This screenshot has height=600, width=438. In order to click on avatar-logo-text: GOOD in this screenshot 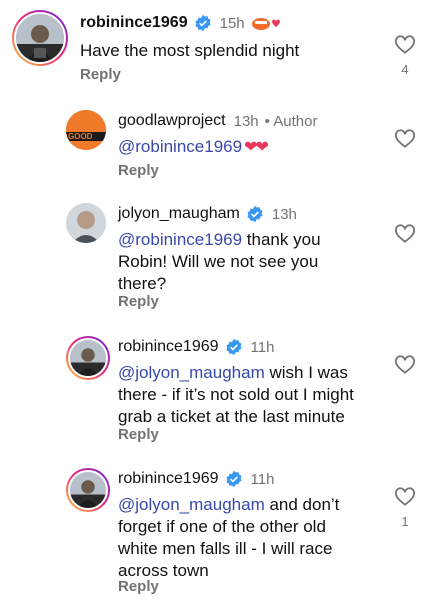, I will do `click(80, 136)`.